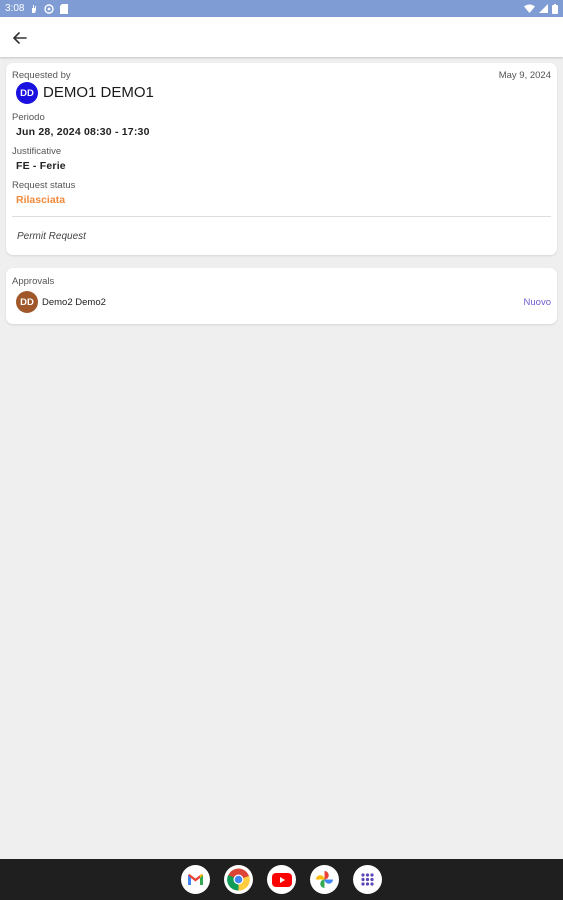 This screenshot has height=900, width=563. I want to click on requester-name: DEMO1 DEMO1, so click(98, 92).